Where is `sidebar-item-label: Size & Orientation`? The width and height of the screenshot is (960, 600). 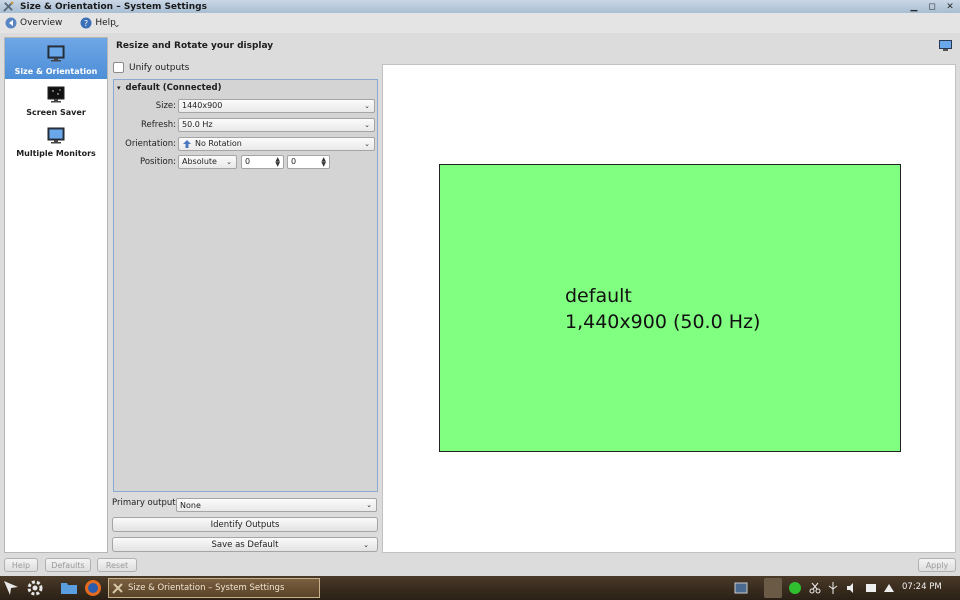
sidebar-item-label: Size & Orientation is located at coordinates (56, 71).